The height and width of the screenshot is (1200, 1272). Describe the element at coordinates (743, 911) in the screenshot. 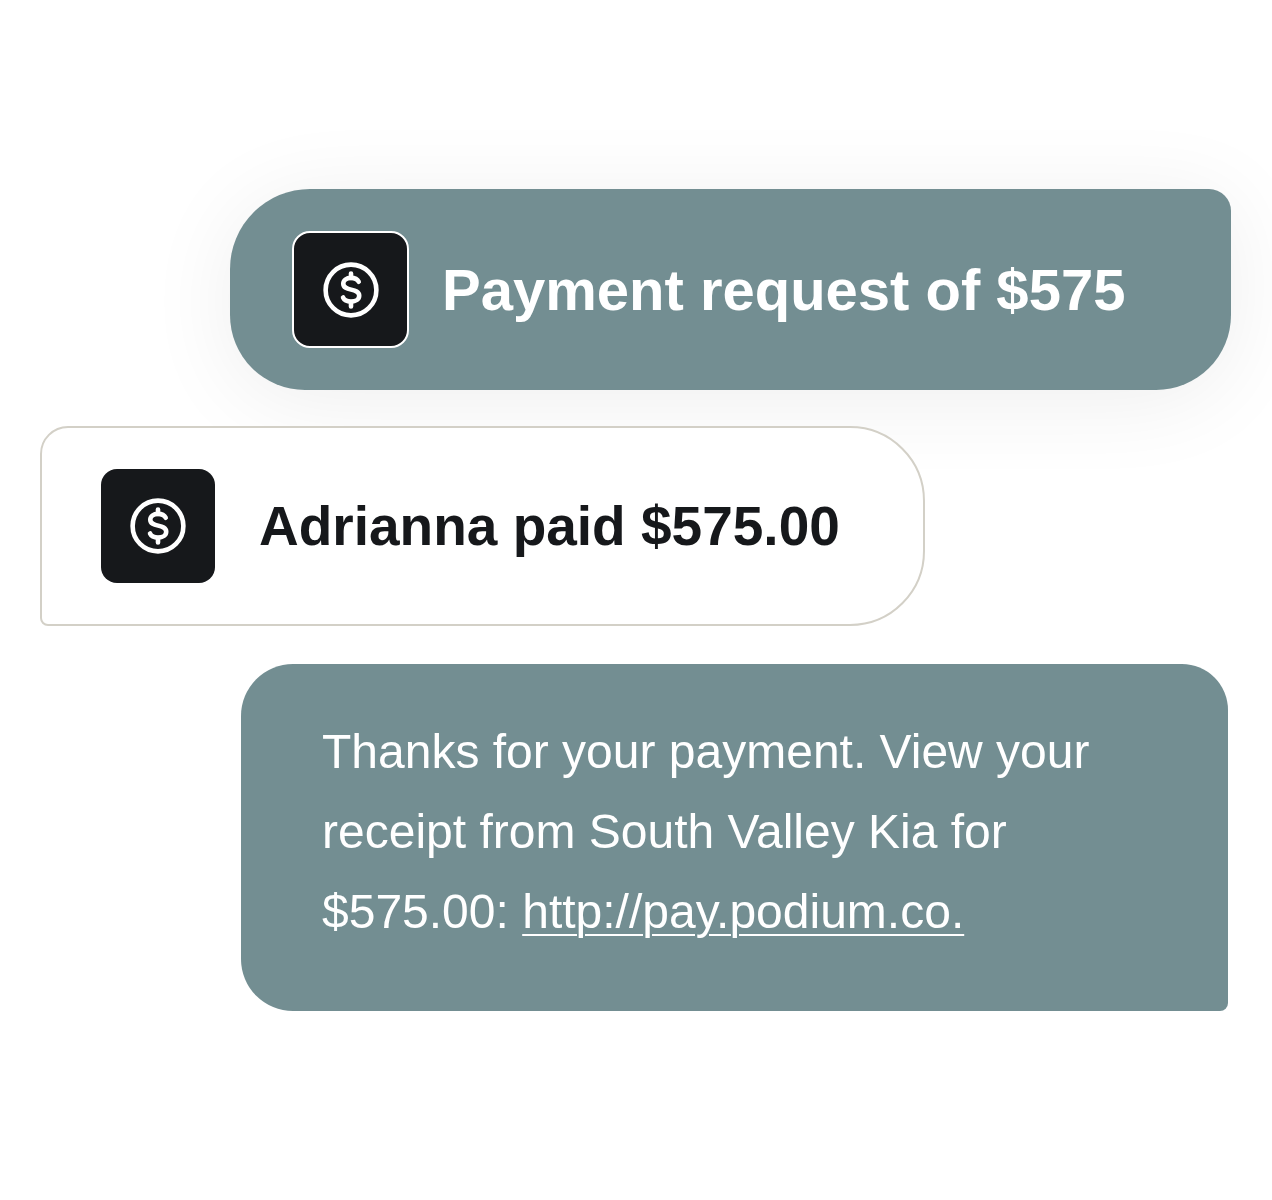

I see `receipt-link: http://pay.podium.co.` at that location.